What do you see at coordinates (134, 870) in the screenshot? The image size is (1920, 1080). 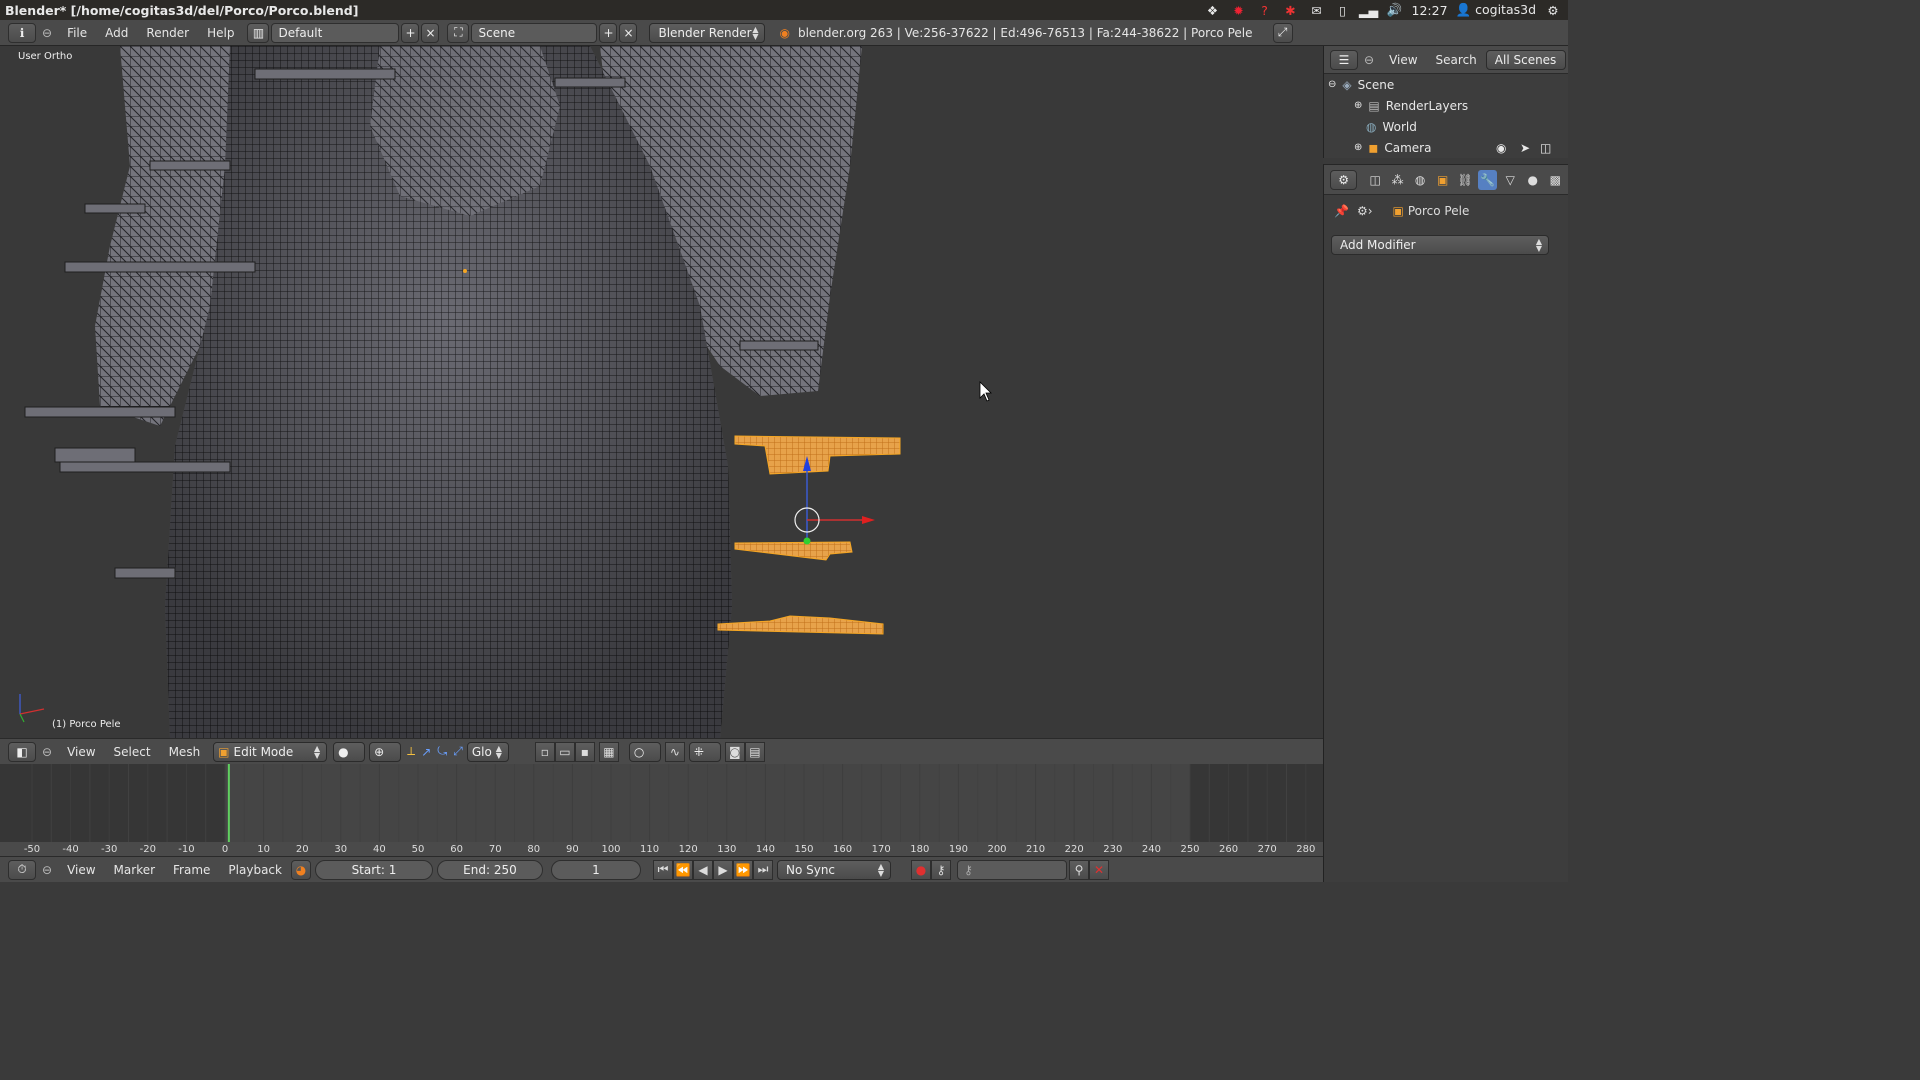 I see `menu-marker: Marker` at bounding box center [134, 870].